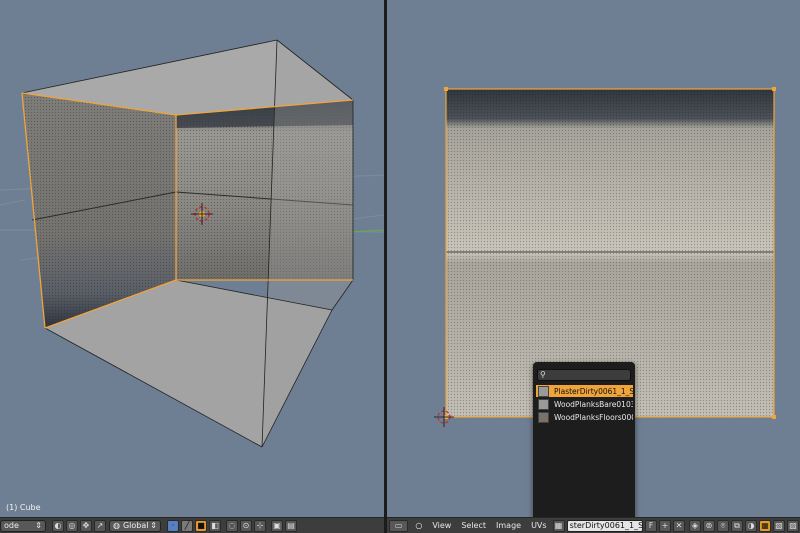 This screenshot has width=800, height=533. I want to click on opengl-render-icon: ▤, so click(291, 525).